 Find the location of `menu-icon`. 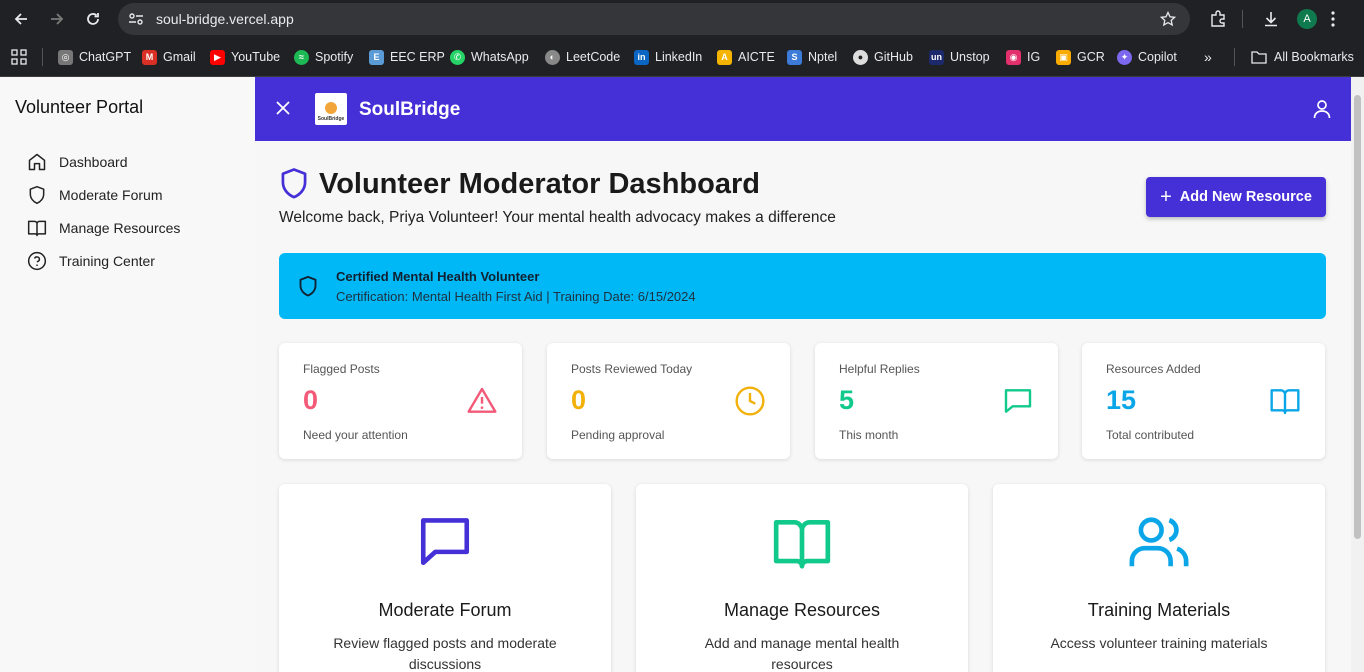

menu-icon is located at coordinates (1333, 19).